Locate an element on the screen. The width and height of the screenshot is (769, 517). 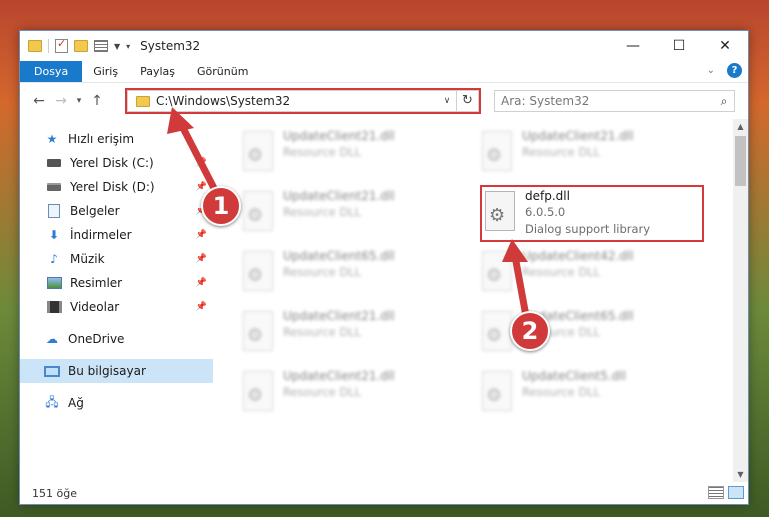
scrollbar-thumb is located at coordinates (740, 161).